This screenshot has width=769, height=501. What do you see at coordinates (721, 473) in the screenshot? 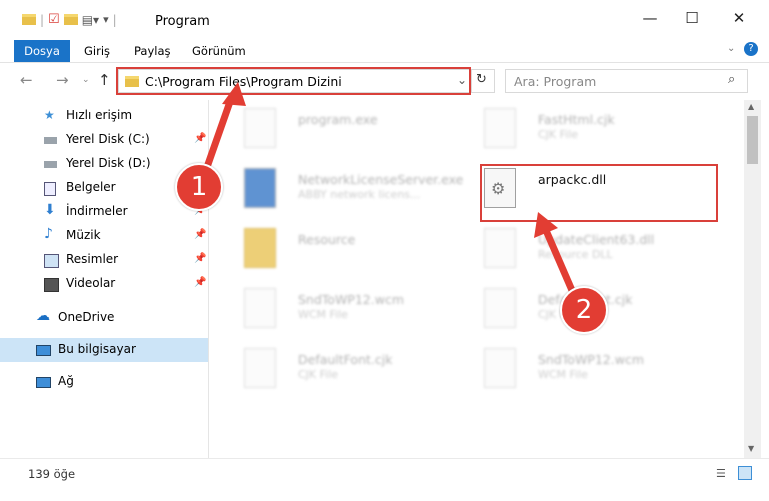
I see `details-view-icon: ☰` at bounding box center [721, 473].